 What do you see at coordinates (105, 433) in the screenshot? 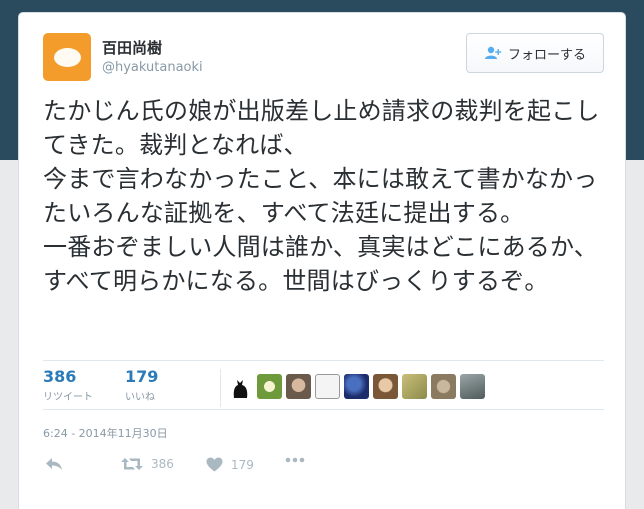
I see `tweet-timestamp: 6:24 - 2014年11月30日` at bounding box center [105, 433].